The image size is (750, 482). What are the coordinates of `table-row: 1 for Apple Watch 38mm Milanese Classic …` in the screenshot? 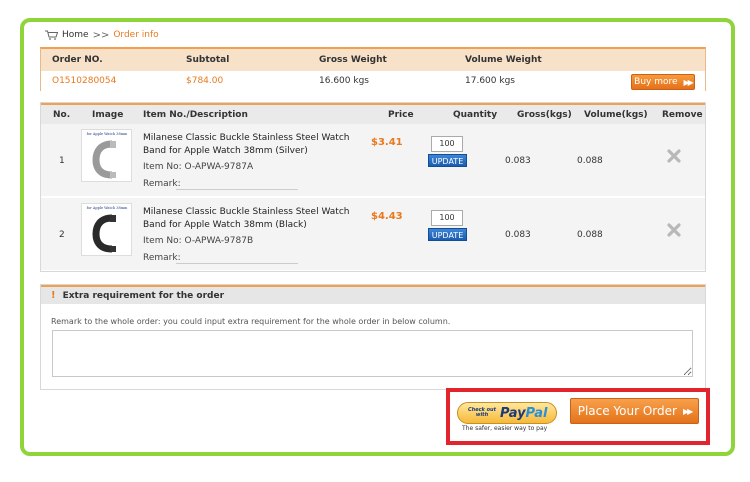 It's located at (373, 160).